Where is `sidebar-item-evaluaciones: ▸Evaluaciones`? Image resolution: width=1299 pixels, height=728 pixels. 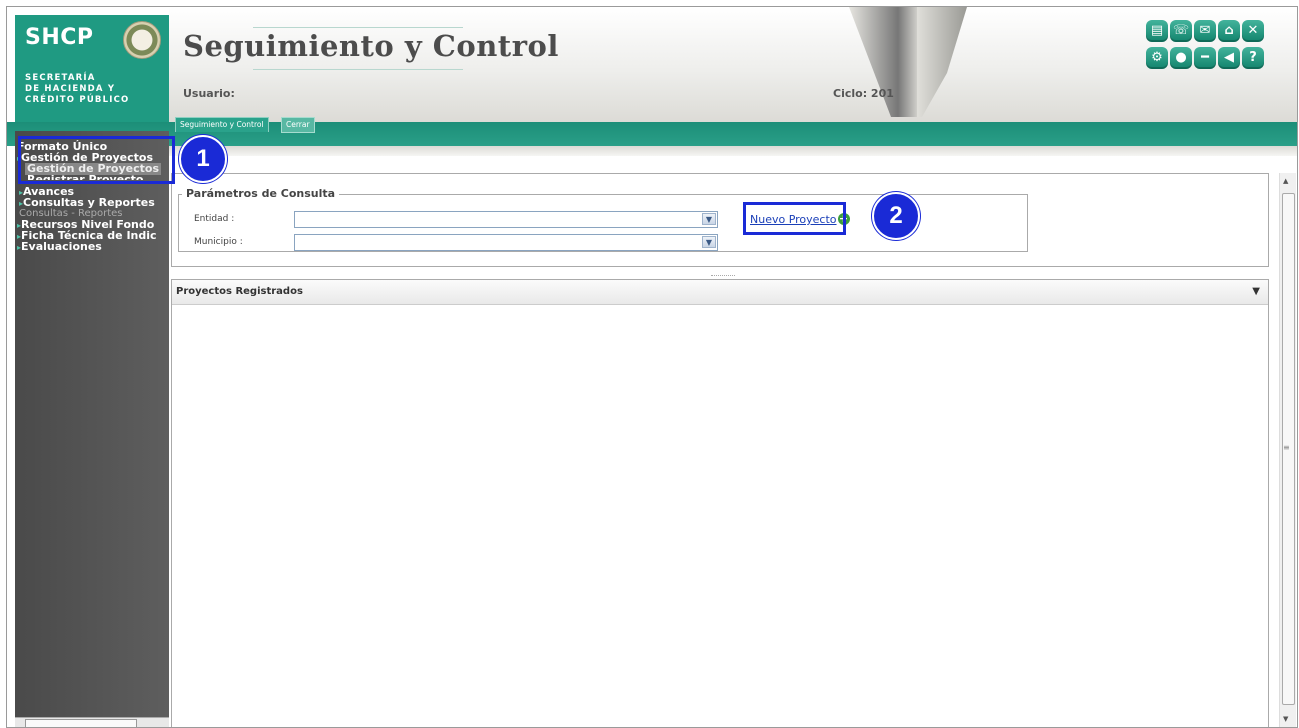 sidebar-item-evaluaciones: ▸Evaluaciones is located at coordinates (59, 247).